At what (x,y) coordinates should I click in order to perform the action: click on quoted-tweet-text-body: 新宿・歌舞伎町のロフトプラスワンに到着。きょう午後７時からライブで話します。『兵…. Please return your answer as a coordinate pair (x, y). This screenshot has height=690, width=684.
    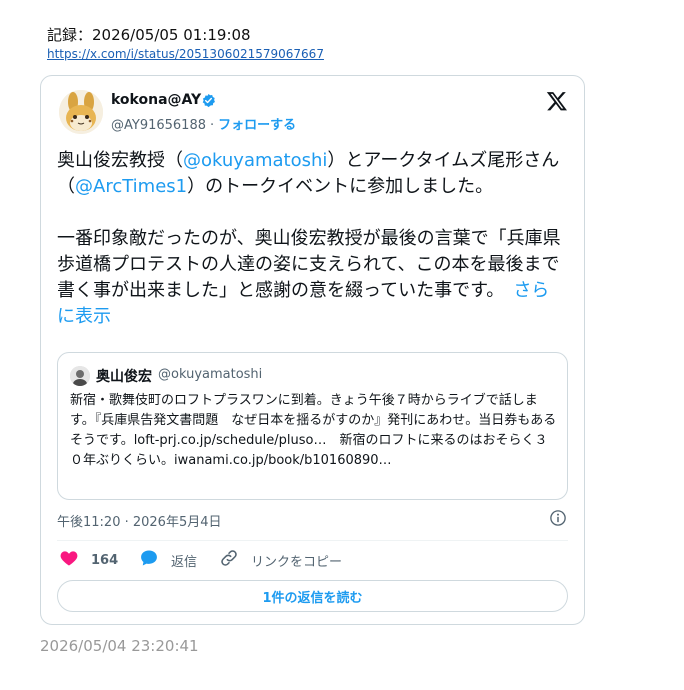
    Looking at the image, I should click on (313, 430).